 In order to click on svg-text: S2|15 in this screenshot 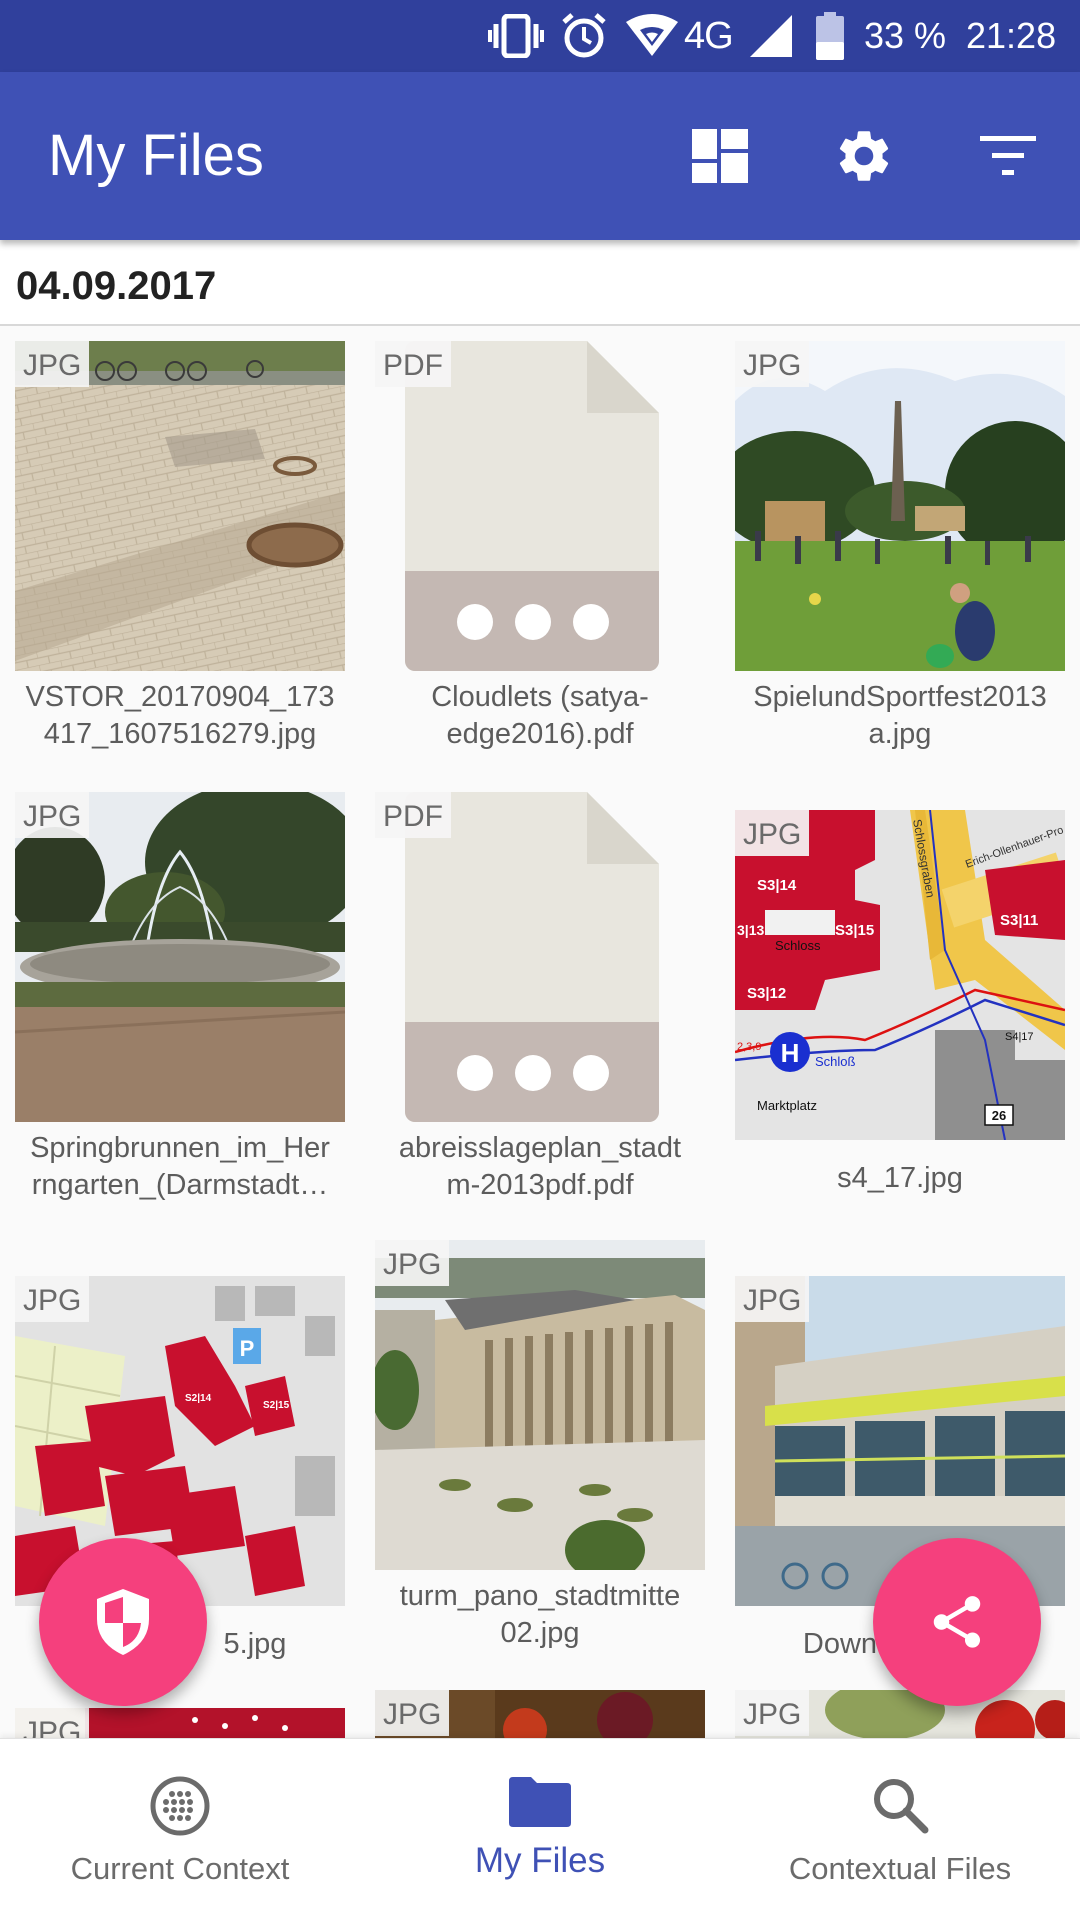, I will do `click(276, 1405)`.